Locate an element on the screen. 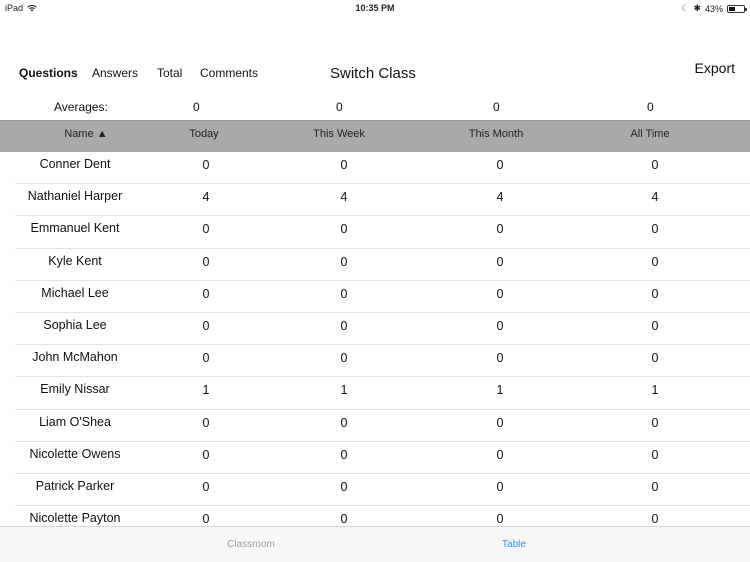 This screenshot has height=562, width=750. cell-name: Nicolette Payton is located at coordinates (75, 518).